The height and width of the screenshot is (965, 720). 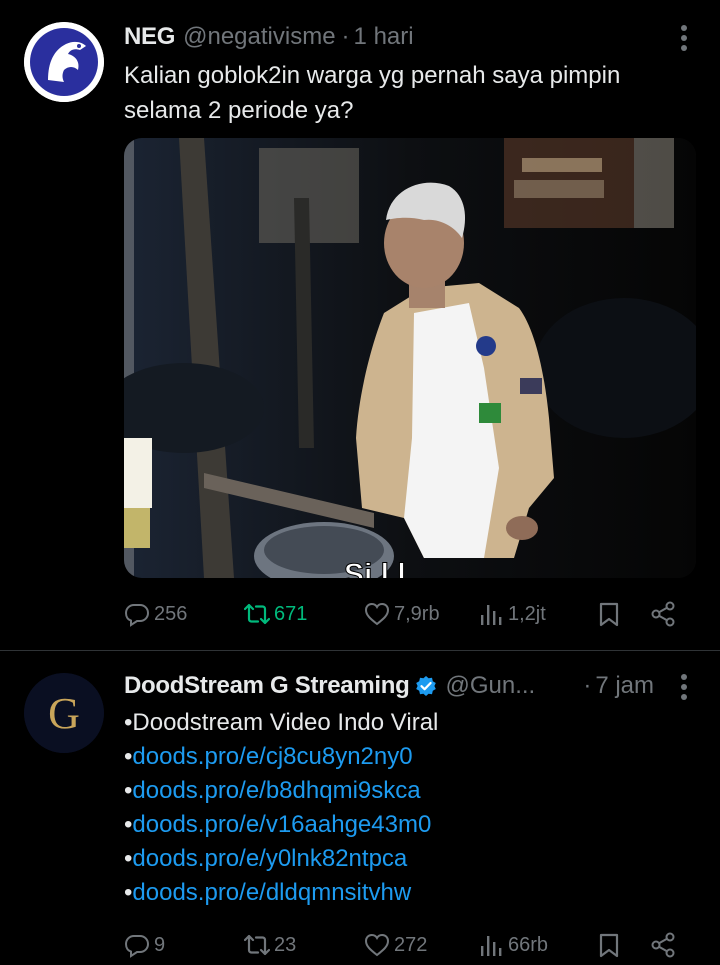 I want to click on views-button: 66rb, so click(x=513, y=945).